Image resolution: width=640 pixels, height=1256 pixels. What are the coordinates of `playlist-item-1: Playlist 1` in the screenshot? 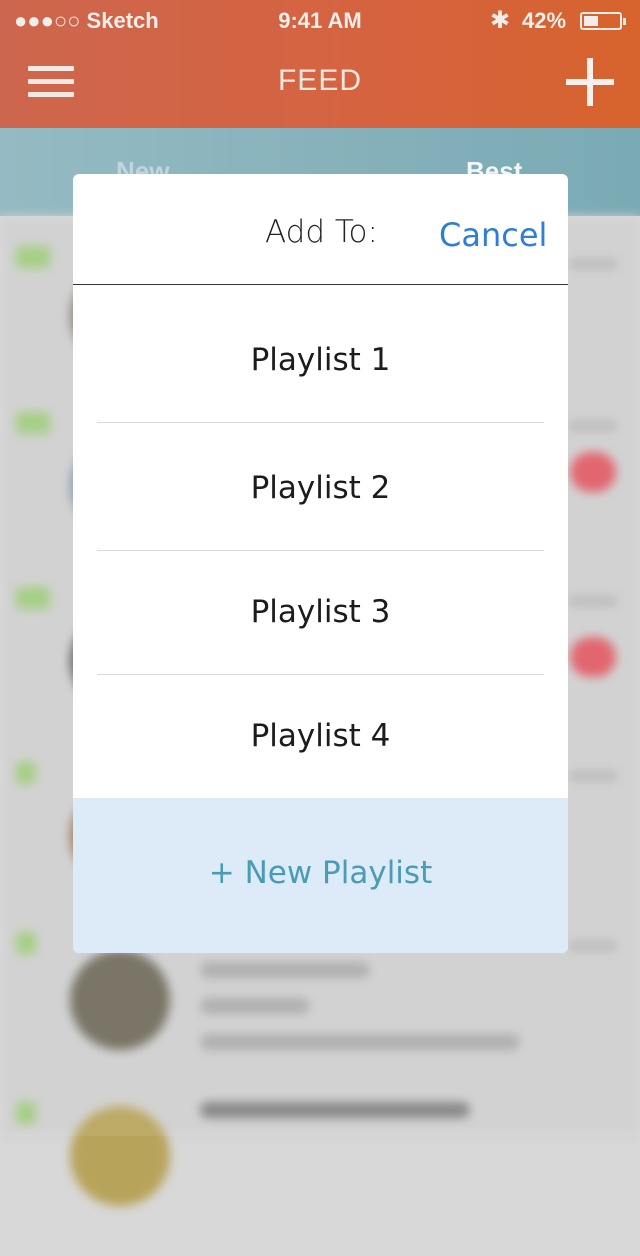 It's located at (320, 360).